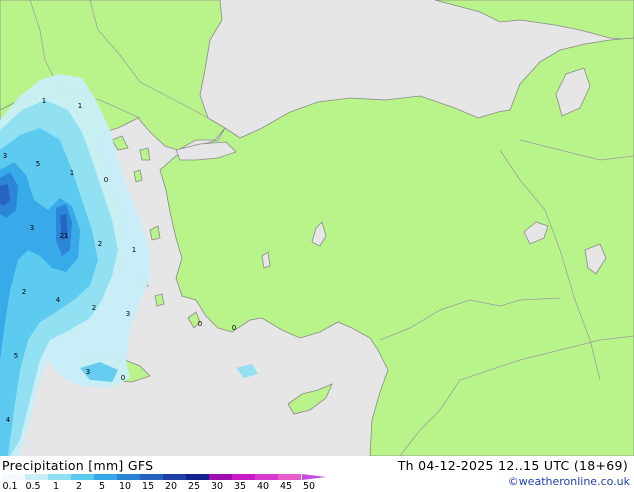 The image size is (634, 492). Describe the element at coordinates (102, 486) in the screenshot. I see `colorbar-tick-label: 5` at that location.